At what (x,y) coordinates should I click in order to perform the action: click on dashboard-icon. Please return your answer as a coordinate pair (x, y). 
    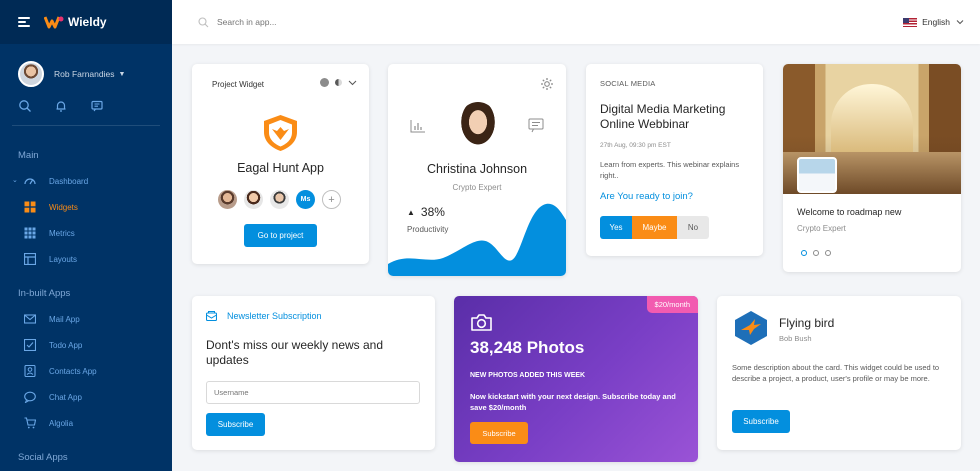
    Looking at the image, I should click on (30, 181).